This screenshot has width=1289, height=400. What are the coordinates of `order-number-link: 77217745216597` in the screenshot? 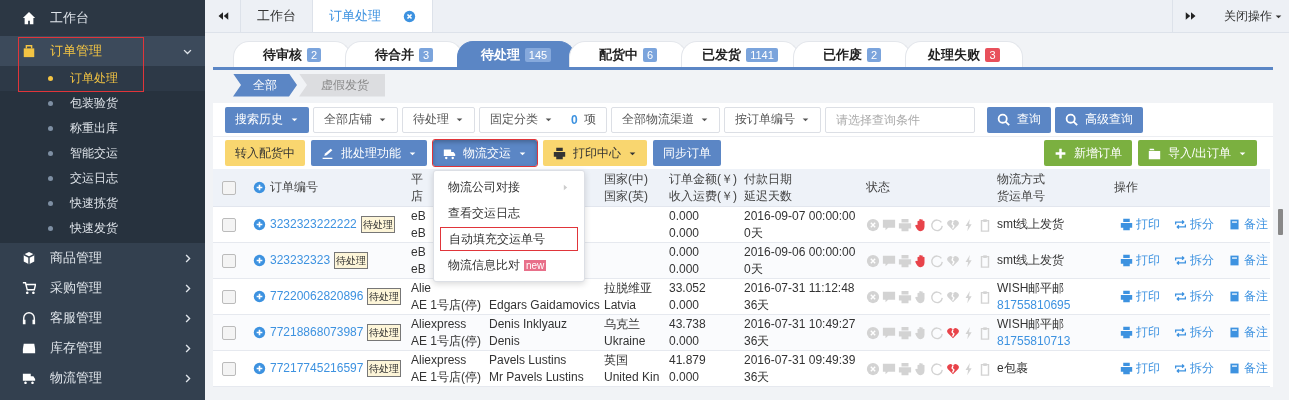 It's located at (317, 368).